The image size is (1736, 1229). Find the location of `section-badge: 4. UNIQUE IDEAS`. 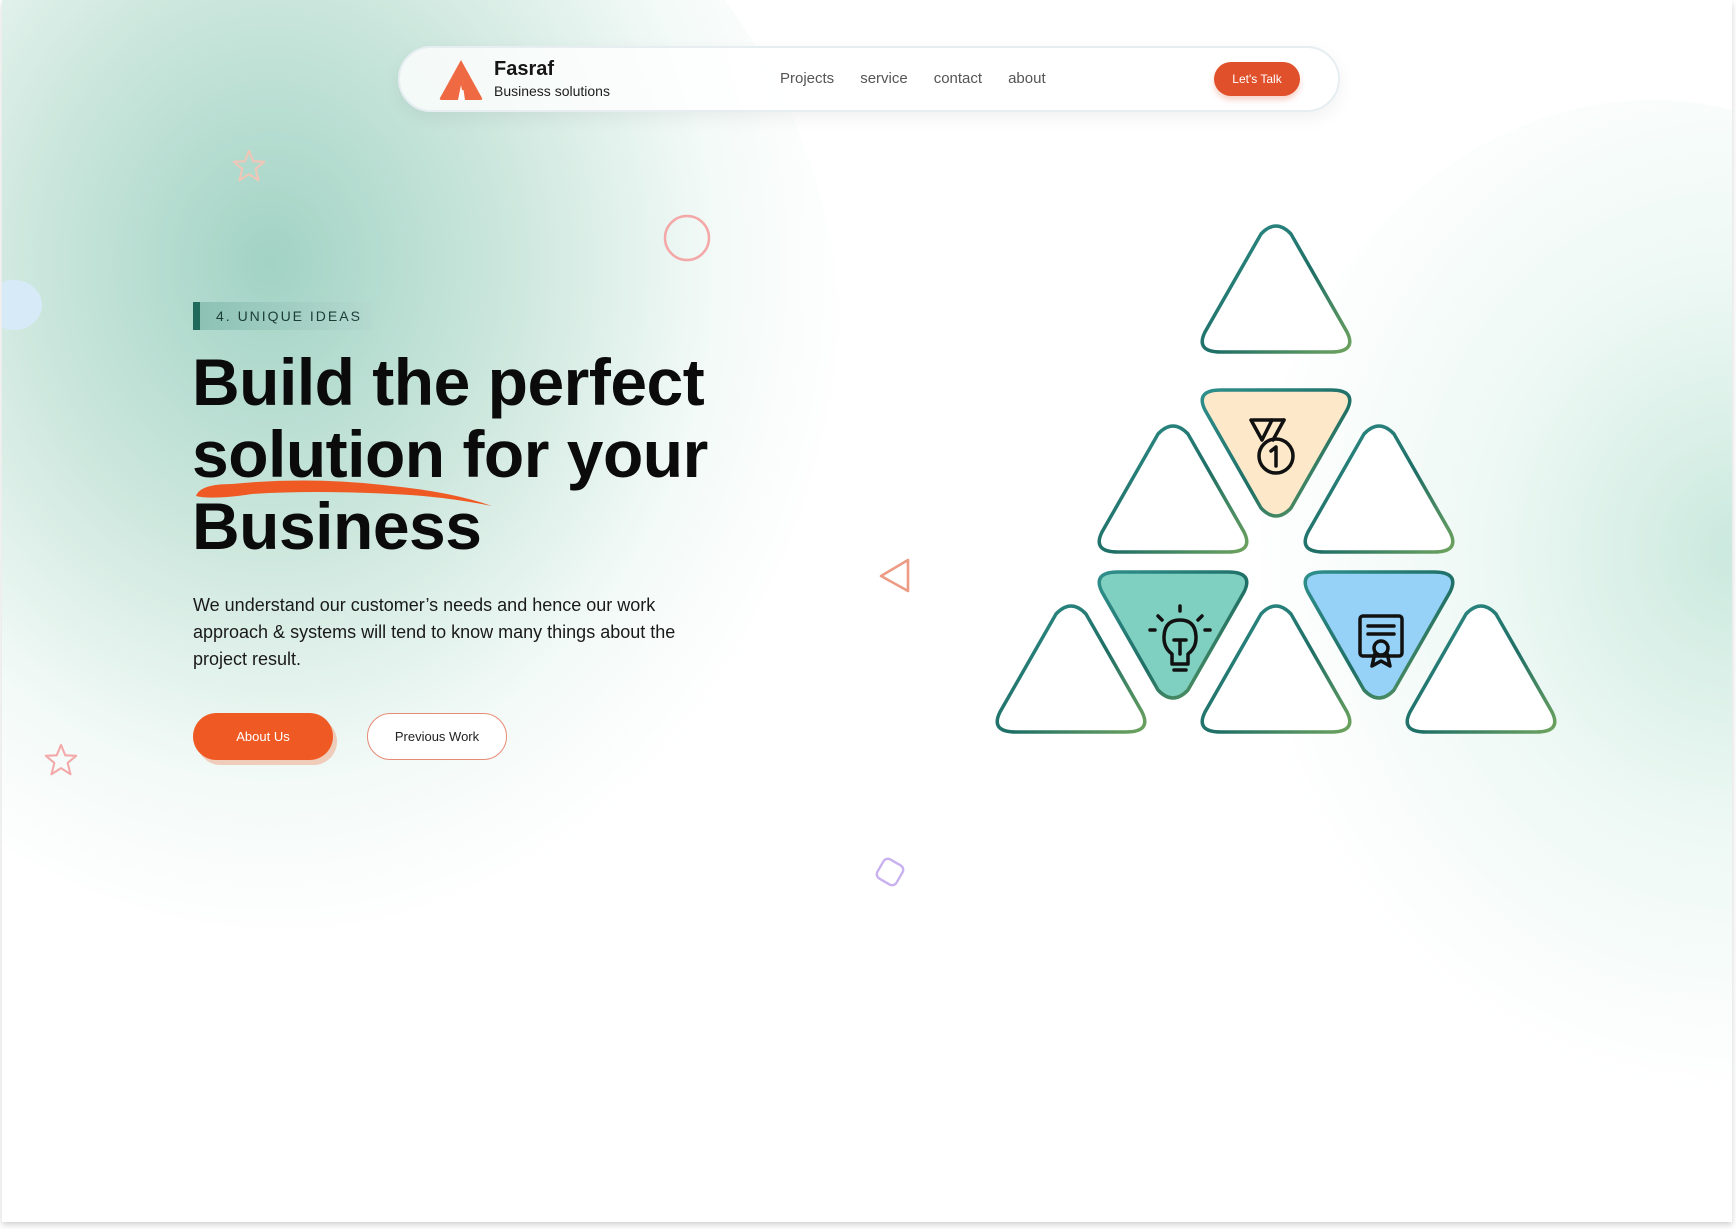

section-badge: 4. UNIQUE IDEAS is located at coordinates (282, 316).